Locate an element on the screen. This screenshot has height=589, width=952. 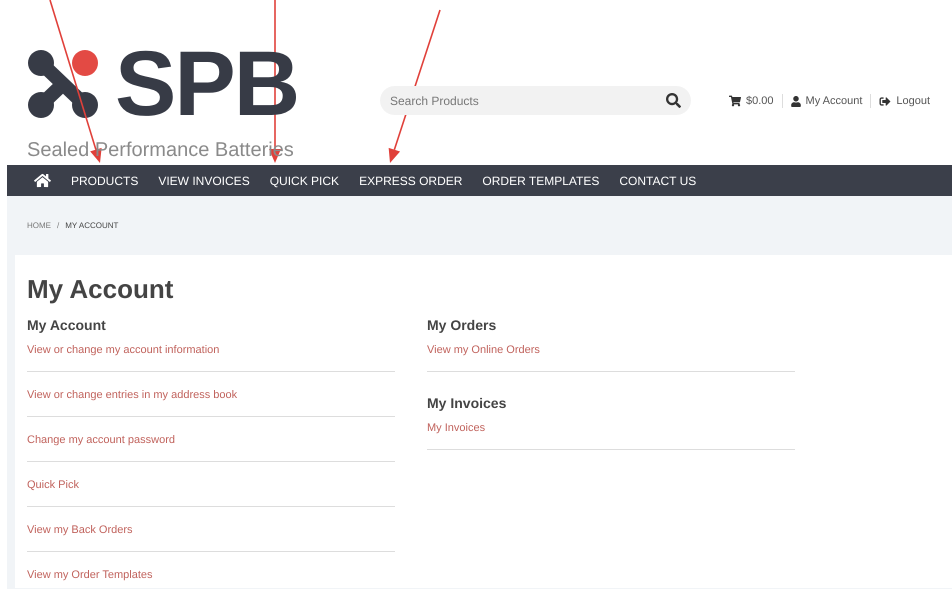
account-link: My Invoices is located at coordinates (456, 428).